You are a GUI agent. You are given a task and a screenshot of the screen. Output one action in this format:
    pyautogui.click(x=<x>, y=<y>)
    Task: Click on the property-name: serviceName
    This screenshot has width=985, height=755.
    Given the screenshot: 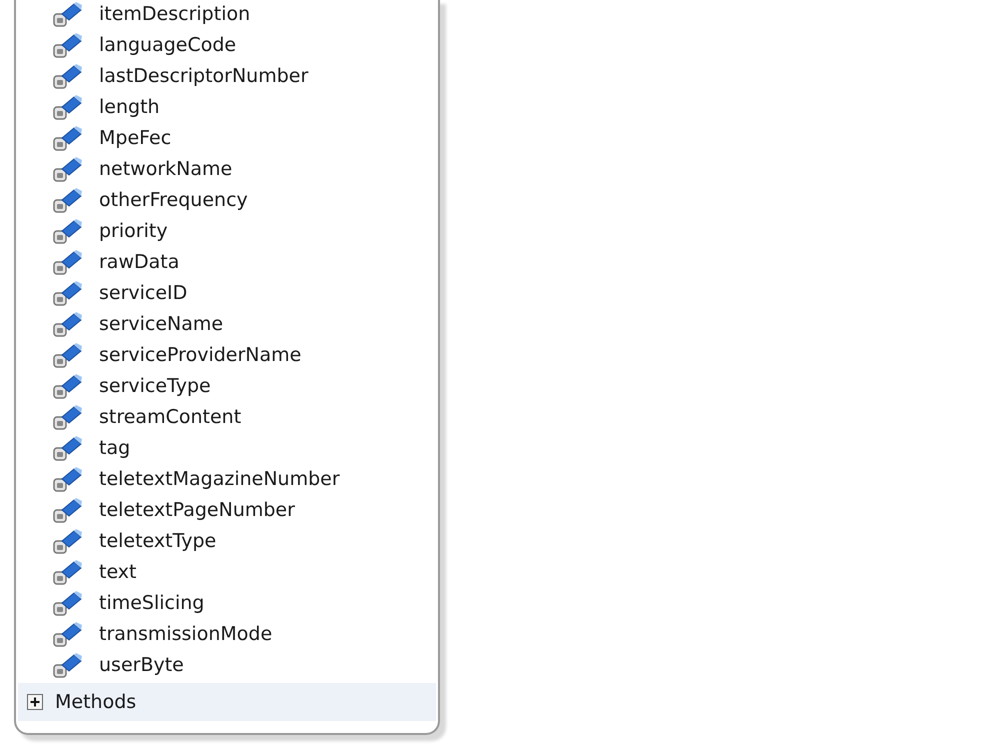 What is the action you would take?
    pyautogui.click(x=161, y=323)
    